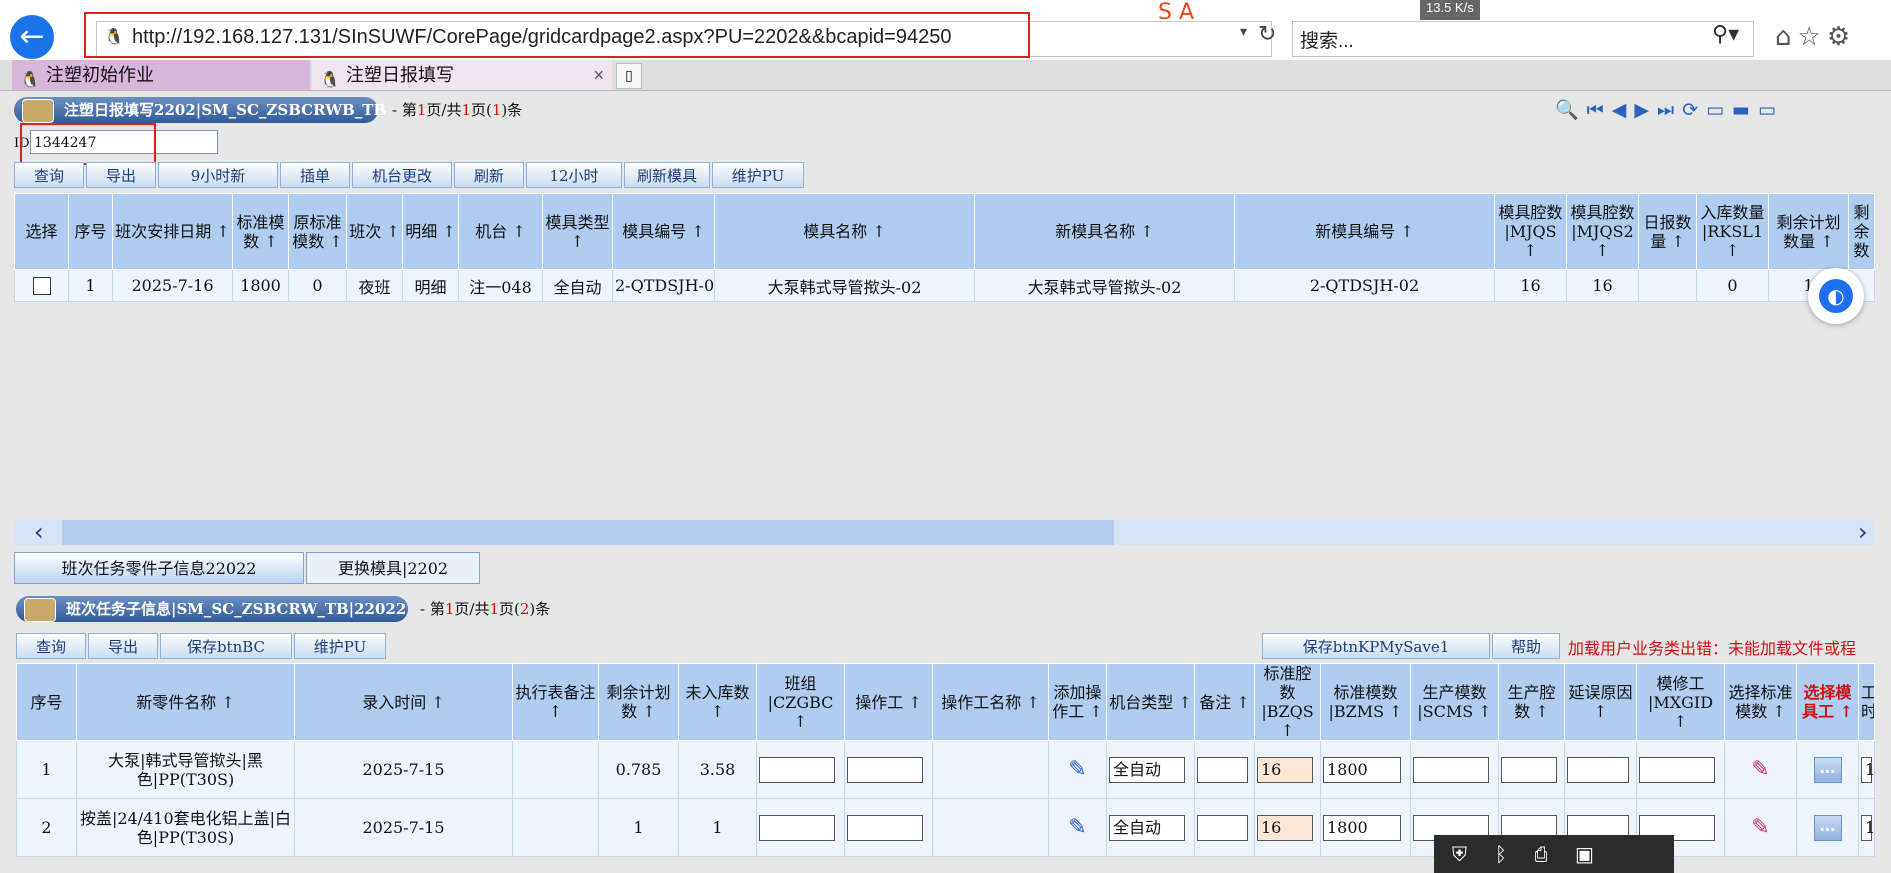  I want to click on col-header: 班次安排日期 ↑, so click(172, 231).